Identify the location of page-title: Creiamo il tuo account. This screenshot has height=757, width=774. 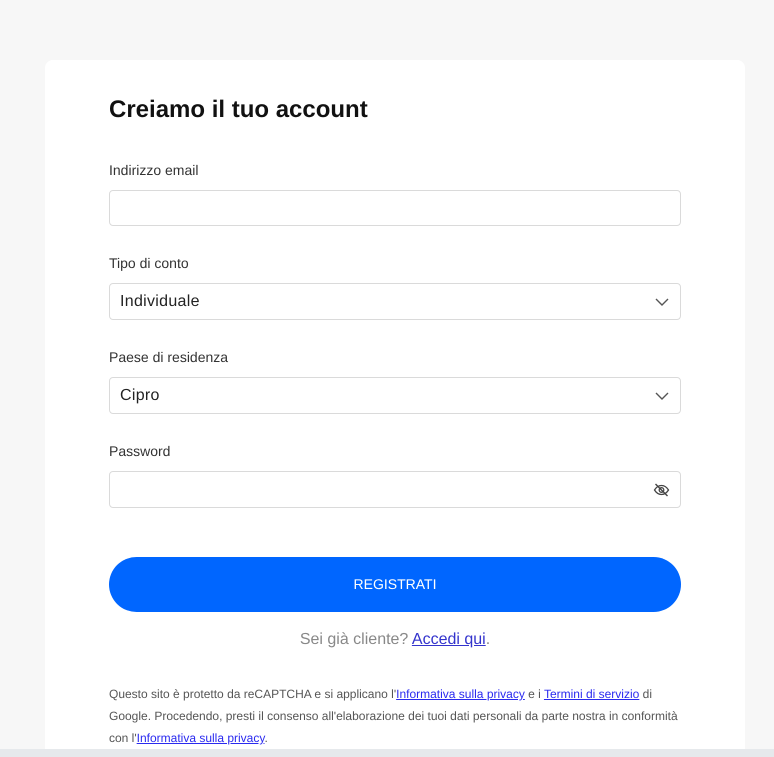
(239, 110).